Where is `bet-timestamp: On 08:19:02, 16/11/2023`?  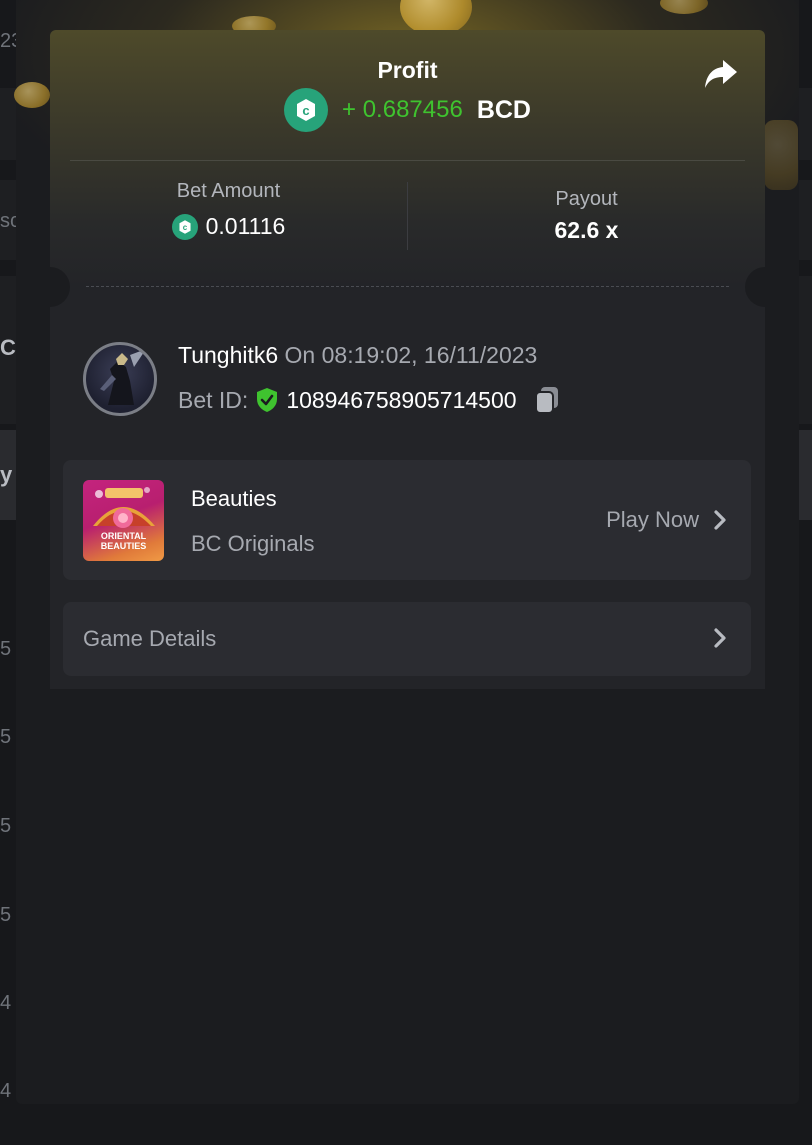 bet-timestamp: On 08:19:02, 16/11/2023 is located at coordinates (408, 355).